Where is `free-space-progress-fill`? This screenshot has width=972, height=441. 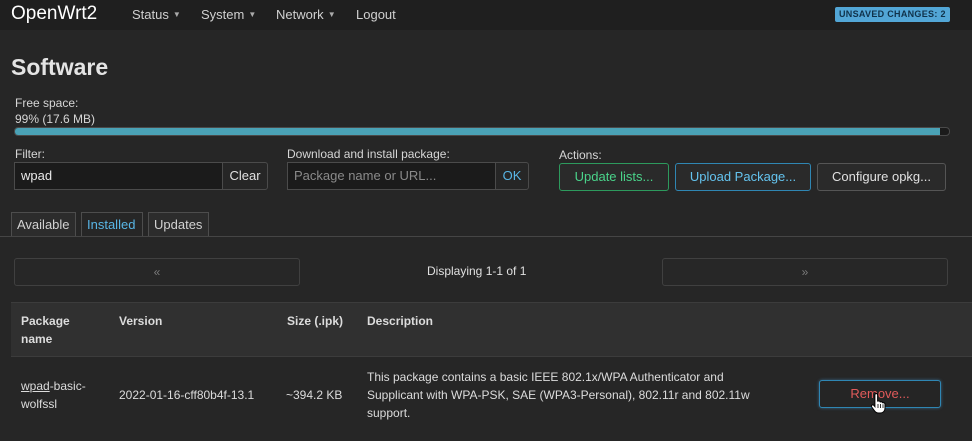 free-space-progress-fill is located at coordinates (477, 131).